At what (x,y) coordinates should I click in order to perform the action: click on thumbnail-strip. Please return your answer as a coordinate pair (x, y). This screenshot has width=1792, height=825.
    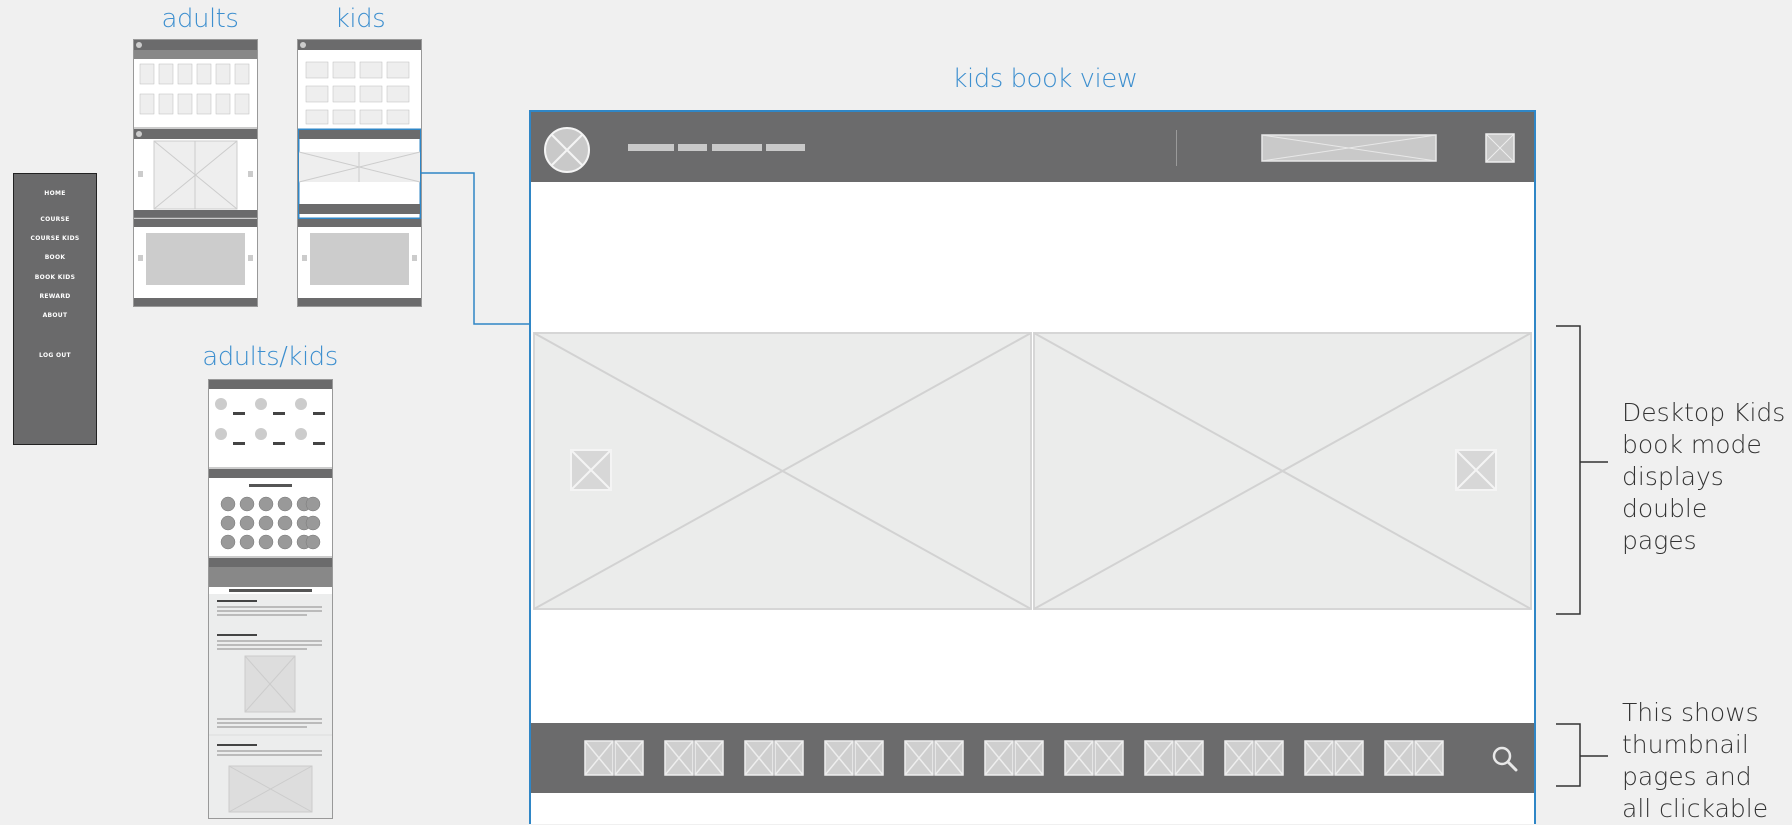
    Looking at the image, I should click on (1032, 758).